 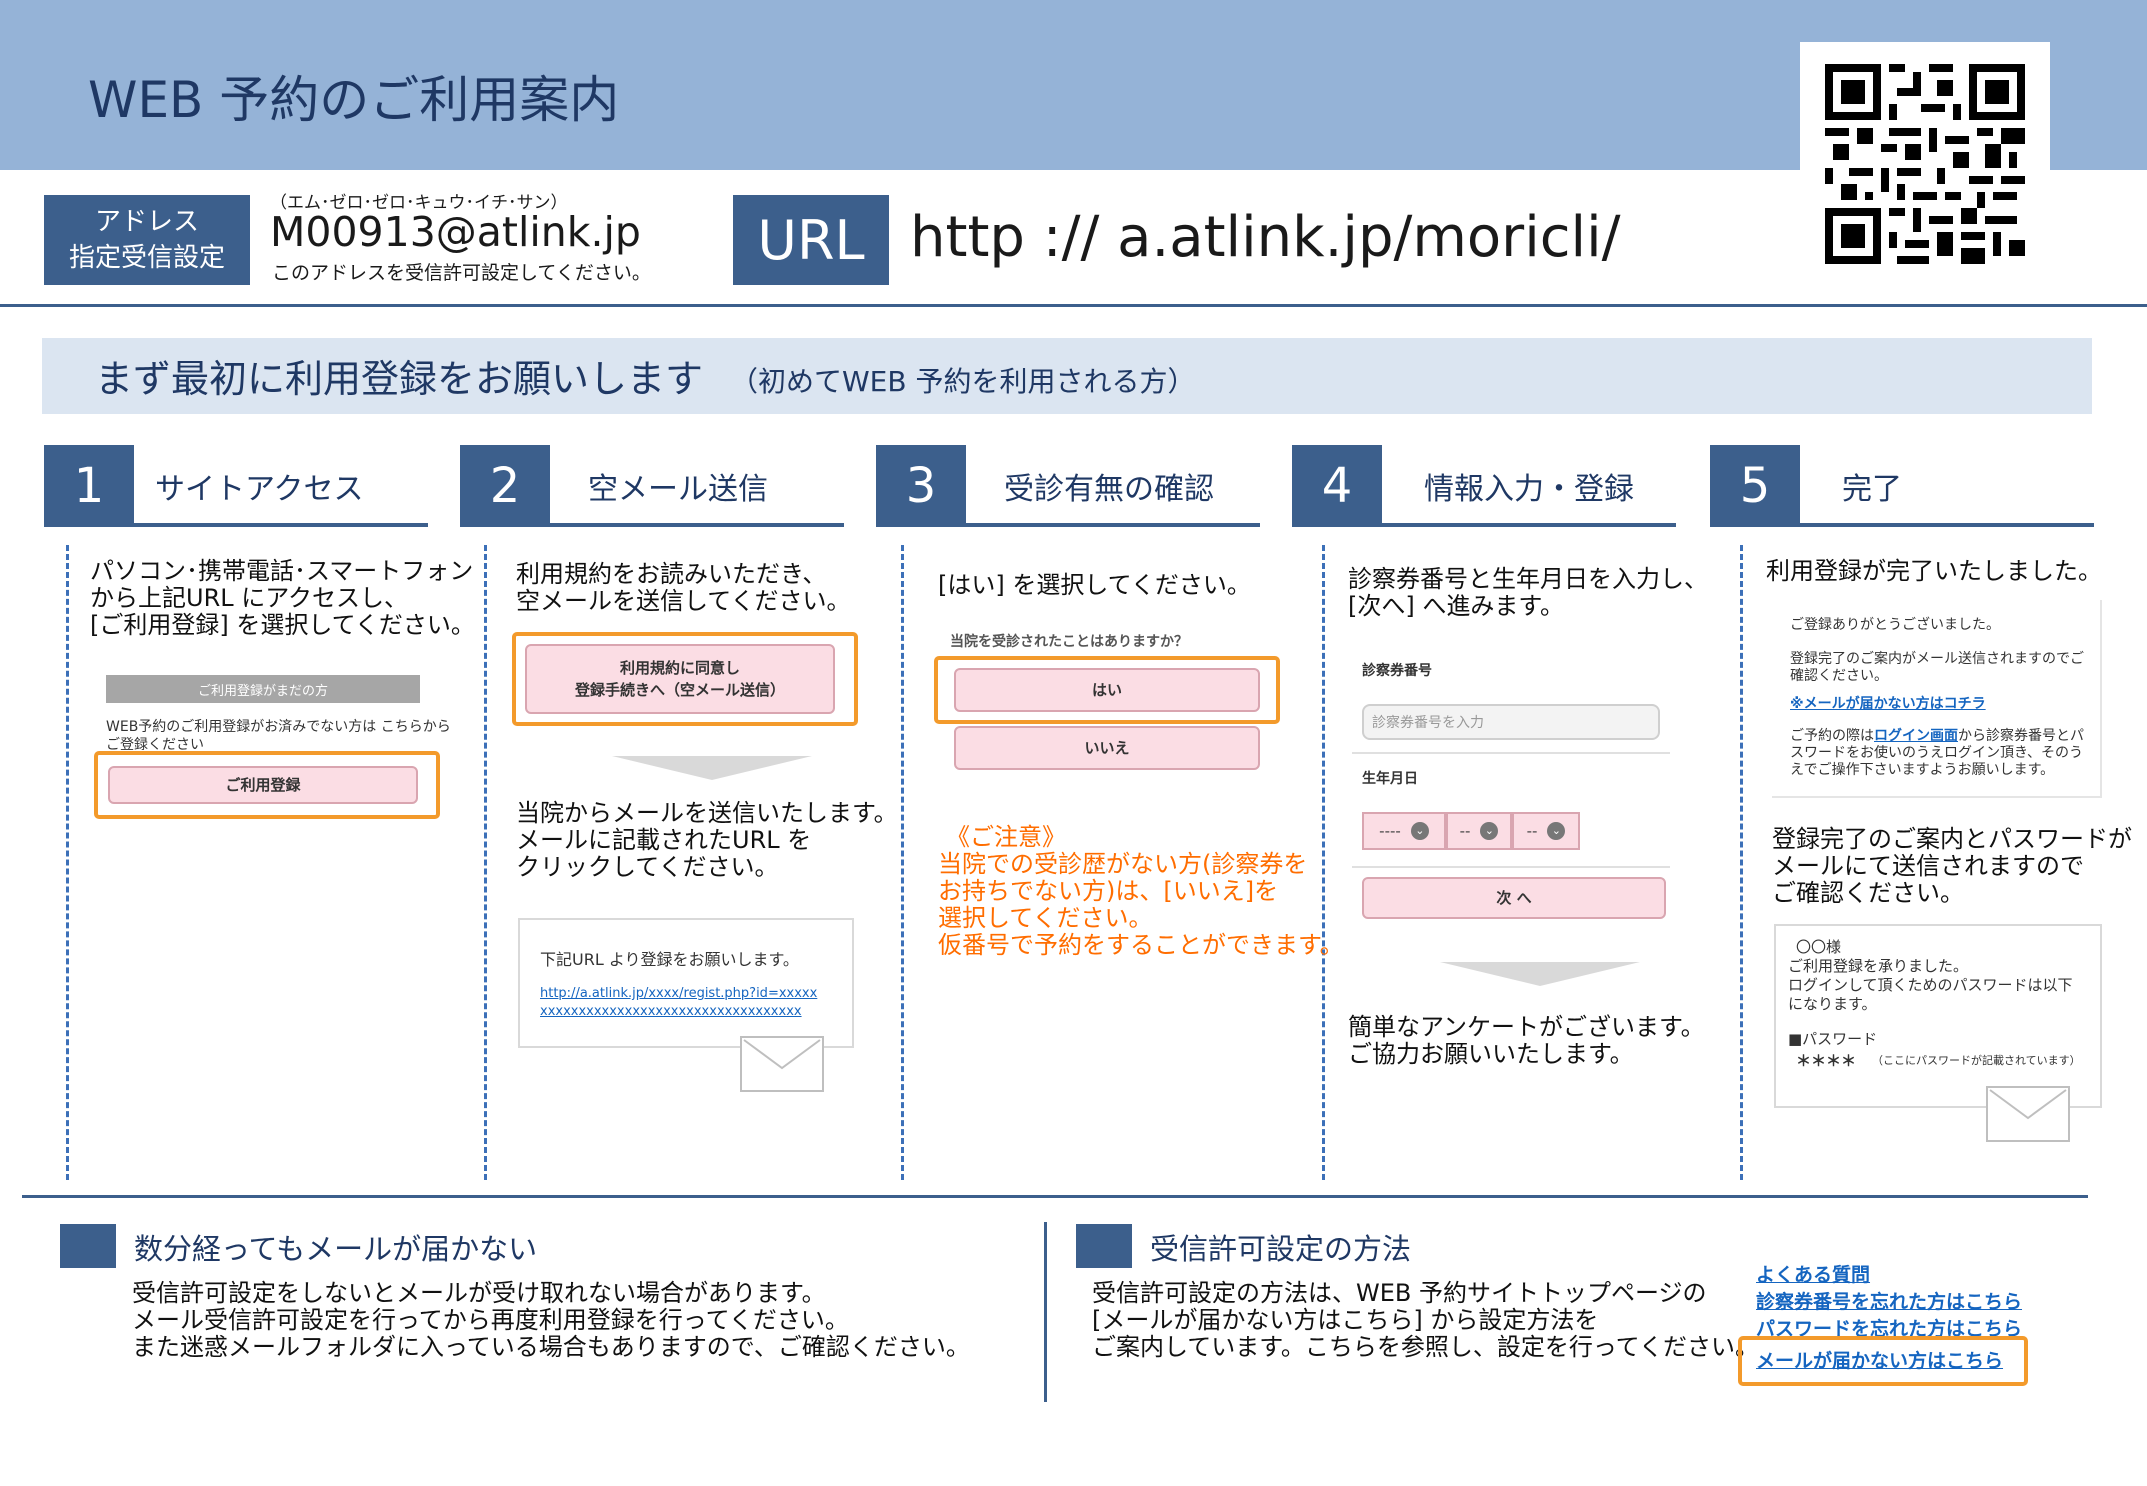 I want to click on step-4-text: 診察券番号と生年月日を入力し、 [次へ] へ進みます。, so click(x=1528, y=593).